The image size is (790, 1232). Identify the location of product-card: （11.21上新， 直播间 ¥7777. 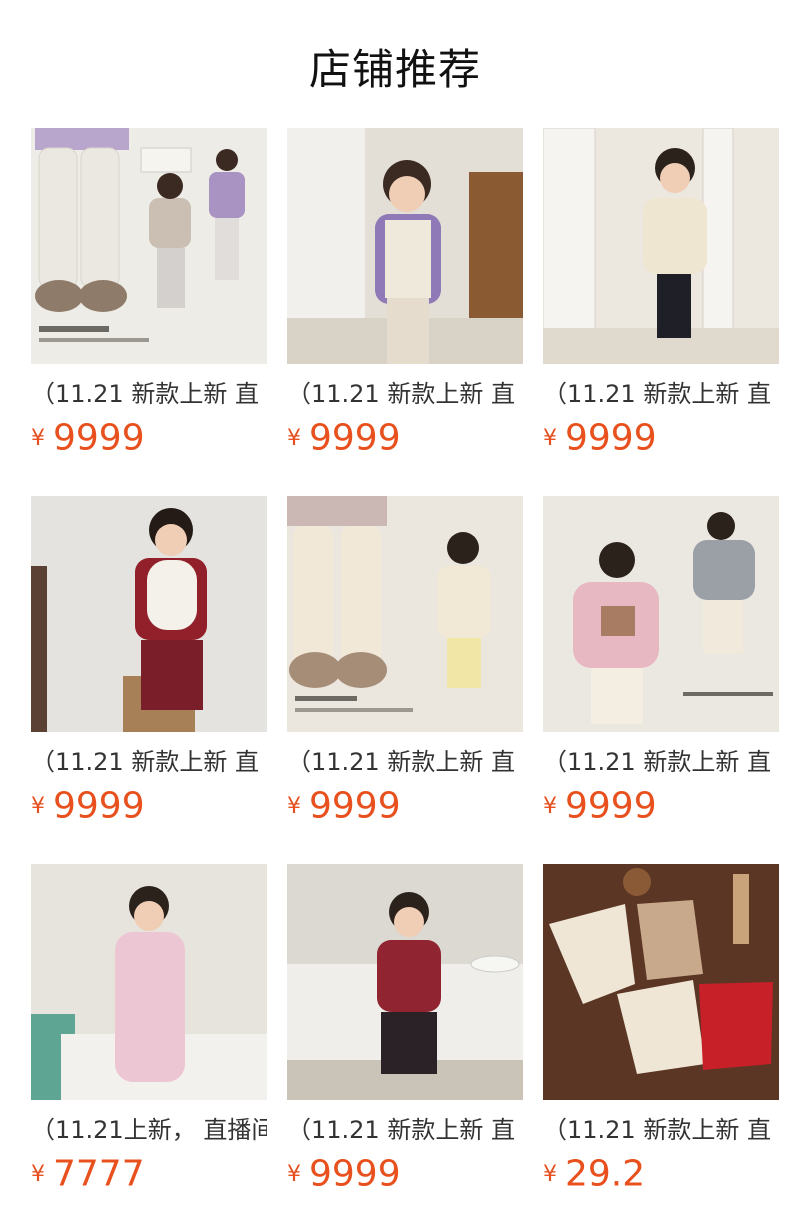
(149, 1030).